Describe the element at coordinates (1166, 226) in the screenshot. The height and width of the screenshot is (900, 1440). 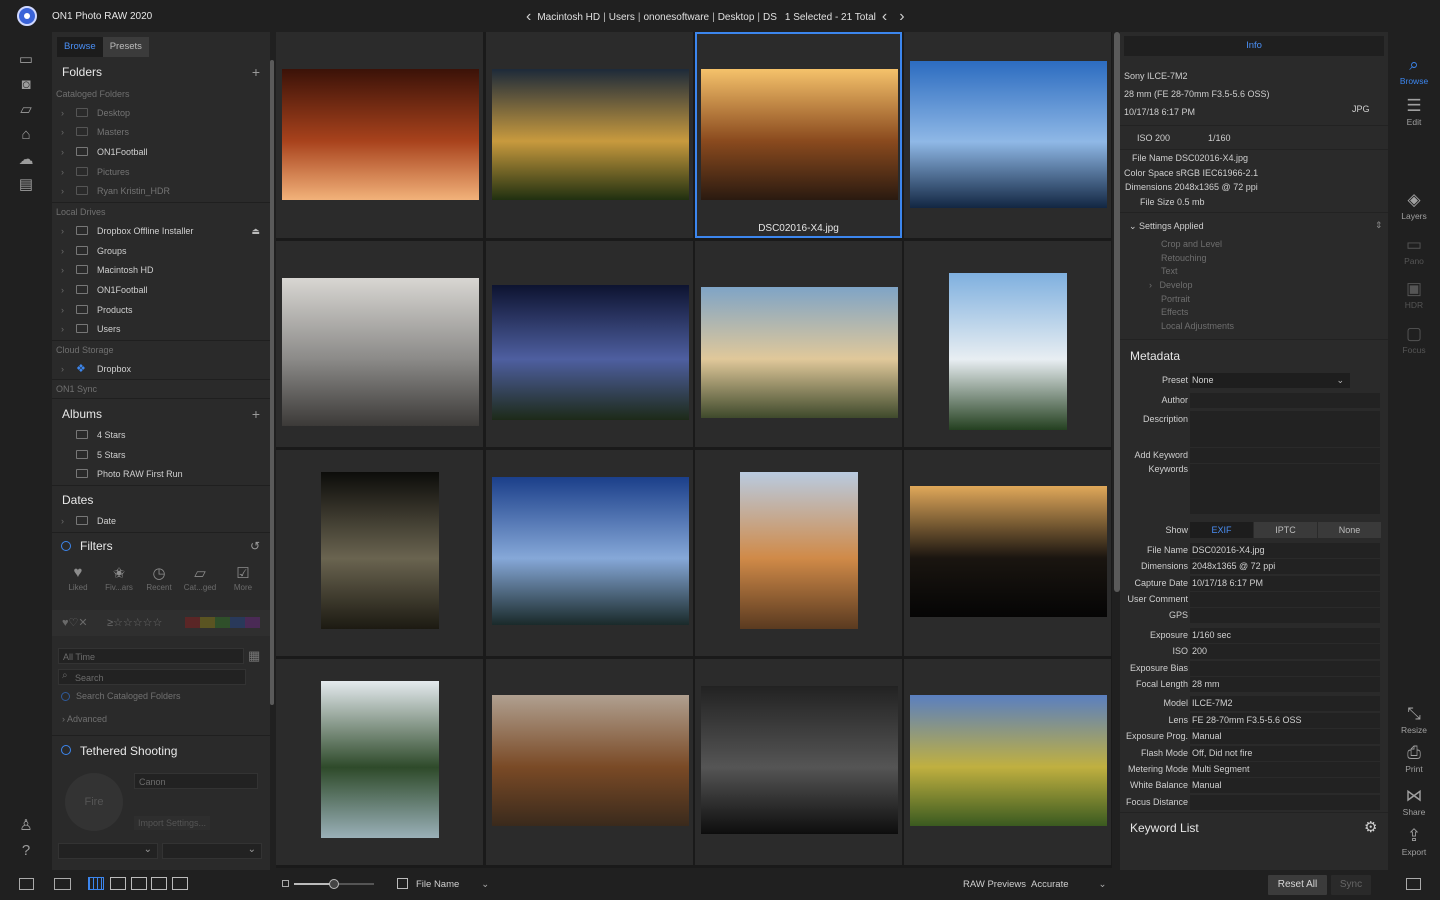
I see `settings-applied-toggle: ⌄ Settings Applied` at that location.